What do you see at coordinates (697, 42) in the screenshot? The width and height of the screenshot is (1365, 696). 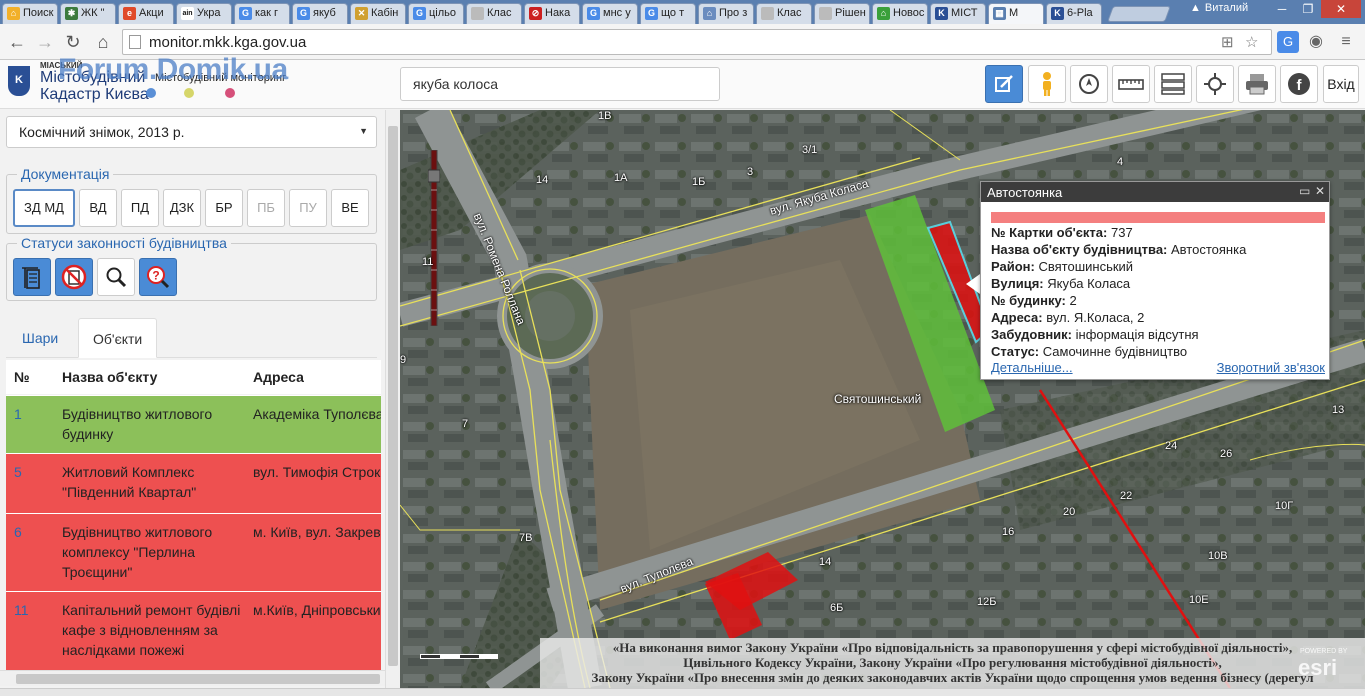 I see `address-bar: monitor.mkk.kga.gov.ua ⊞ ☆` at bounding box center [697, 42].